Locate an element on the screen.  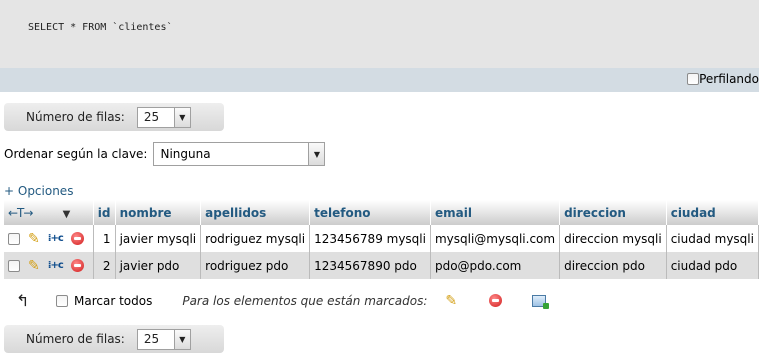
column-header-email: email is located at coordinates (495, 212).